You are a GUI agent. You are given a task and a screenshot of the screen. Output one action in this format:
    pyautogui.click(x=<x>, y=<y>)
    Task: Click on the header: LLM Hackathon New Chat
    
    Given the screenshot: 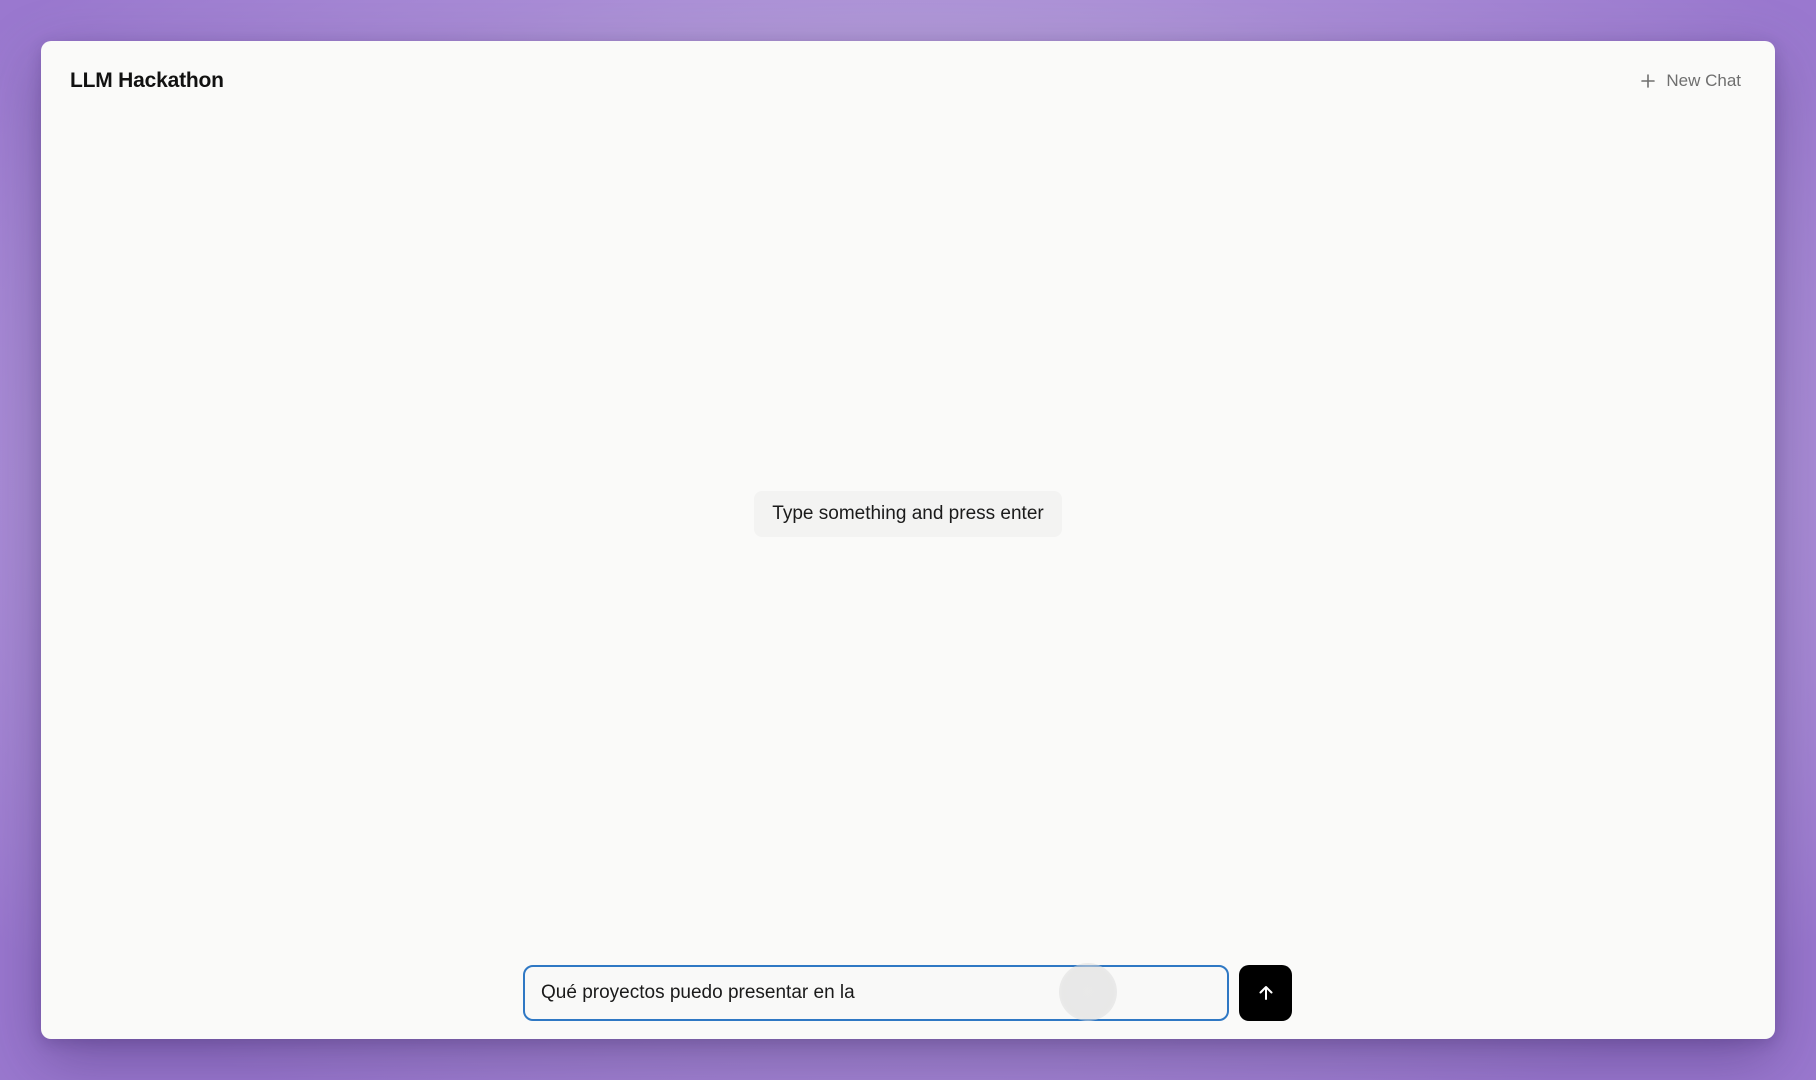 What is the action you would take?
    pyautogui.click(x=908, y=81)
    